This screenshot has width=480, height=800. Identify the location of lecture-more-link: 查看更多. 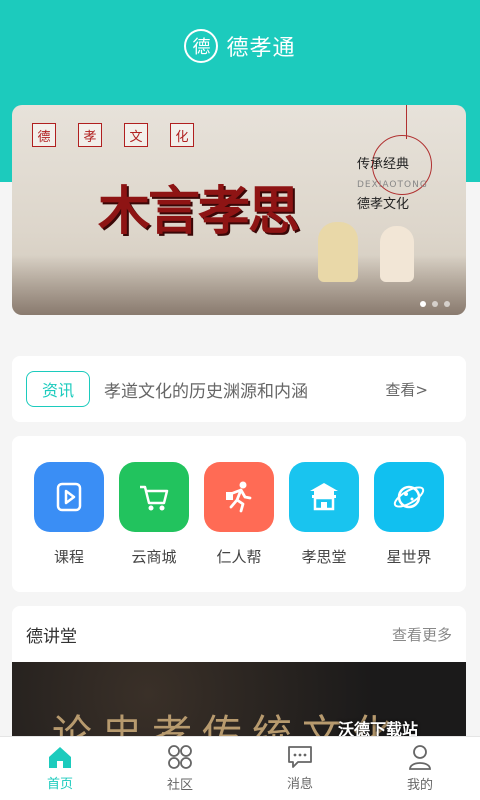
(422, 634).